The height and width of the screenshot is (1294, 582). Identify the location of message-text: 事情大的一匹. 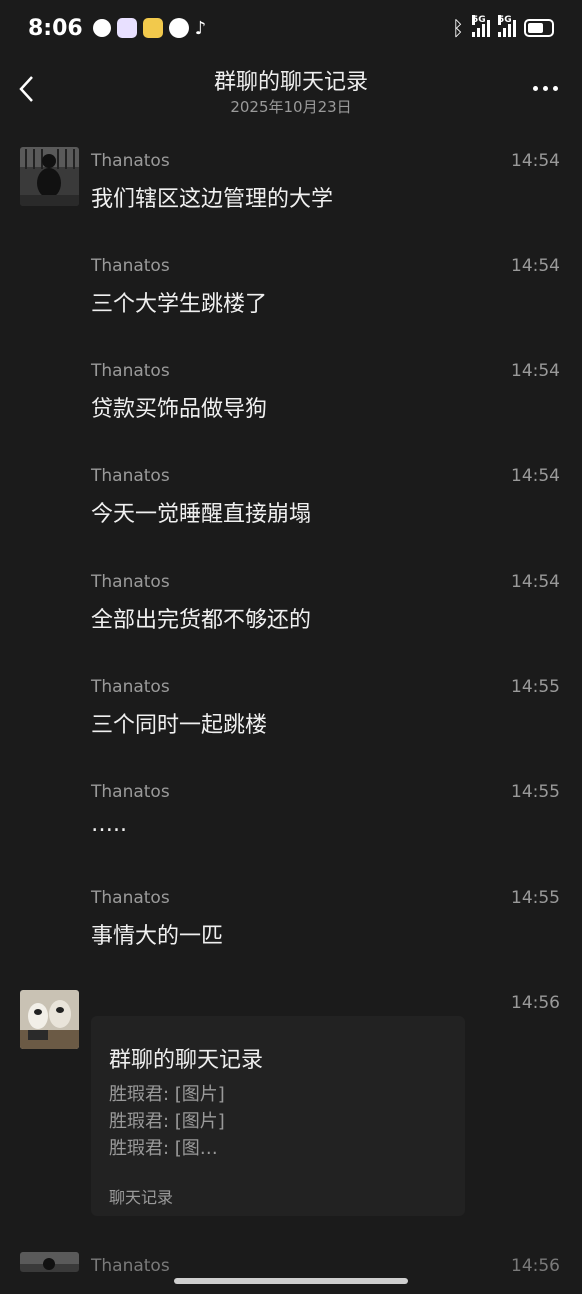
(157, 936).